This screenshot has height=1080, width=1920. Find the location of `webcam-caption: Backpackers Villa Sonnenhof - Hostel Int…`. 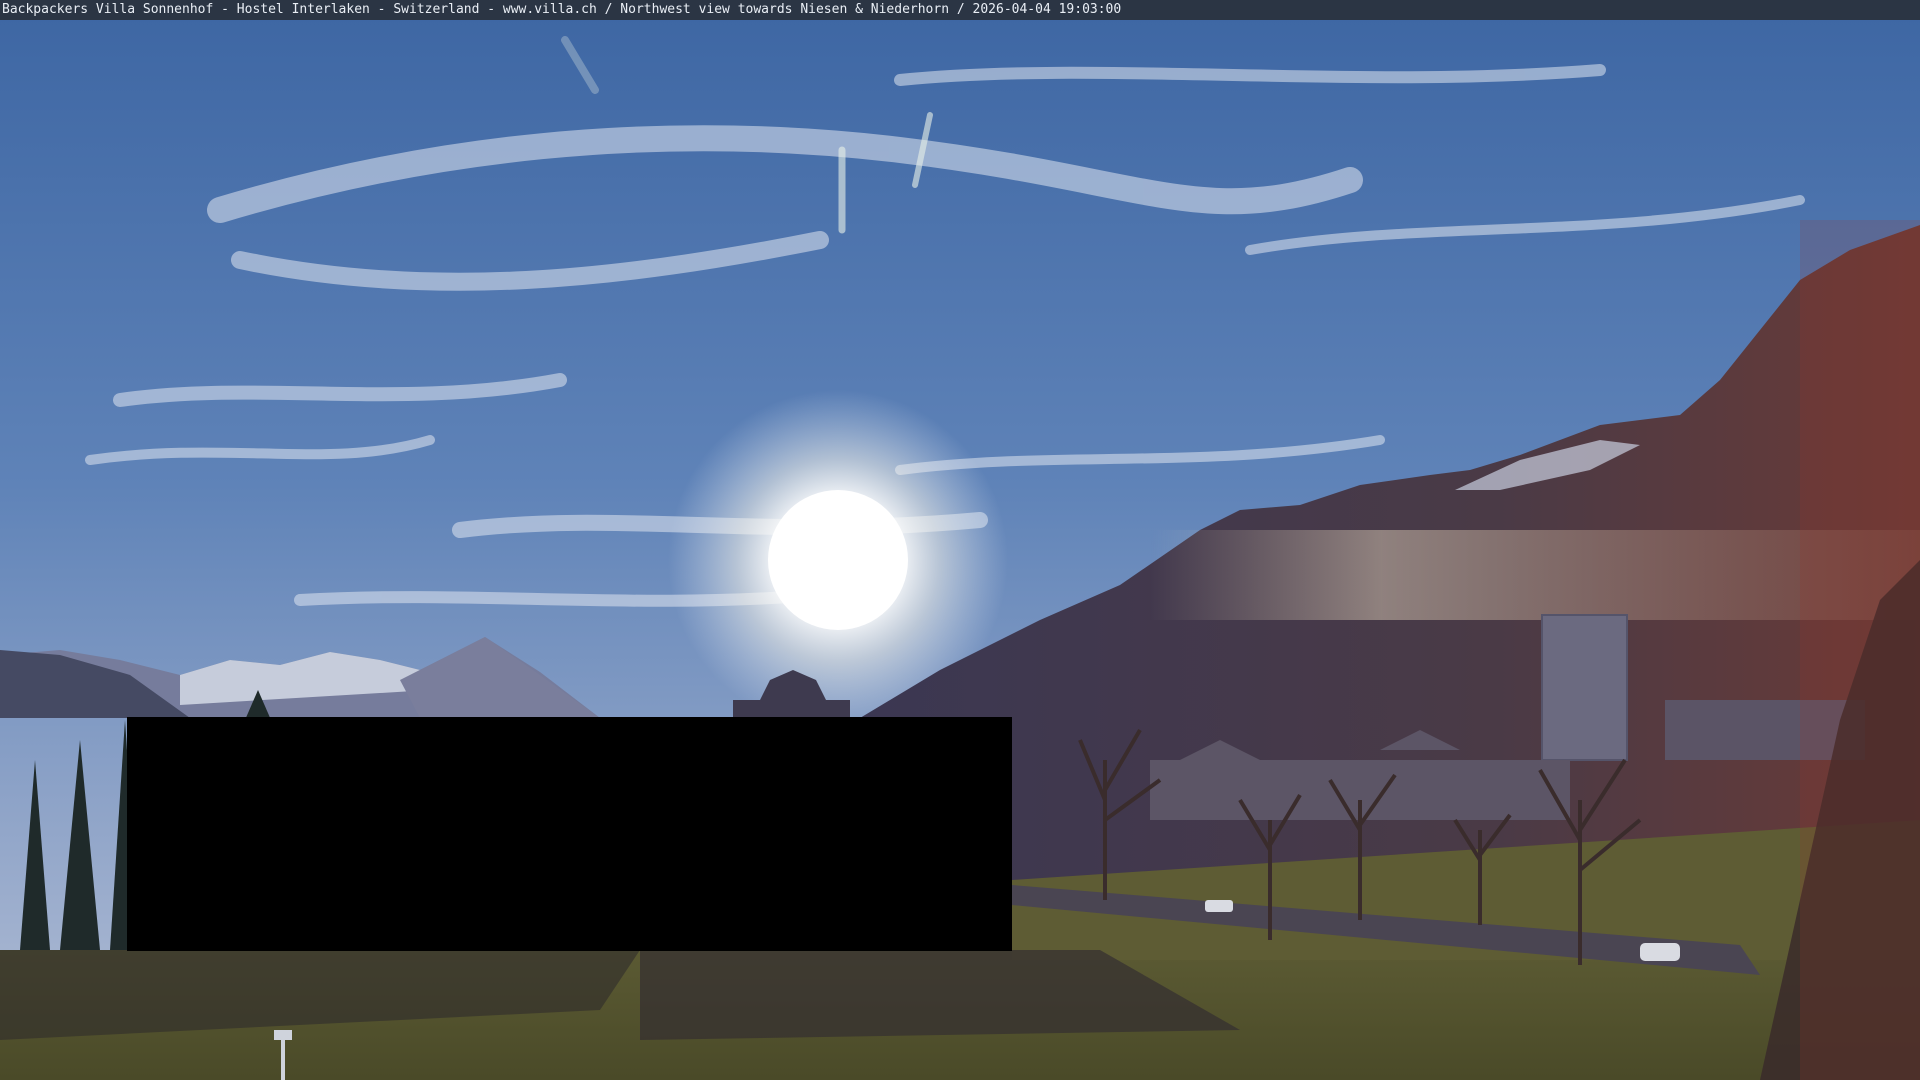

webcam-caption: Backpackers Villa Sonnenhof - Hostel Int… is located at coordinates (960, 10).